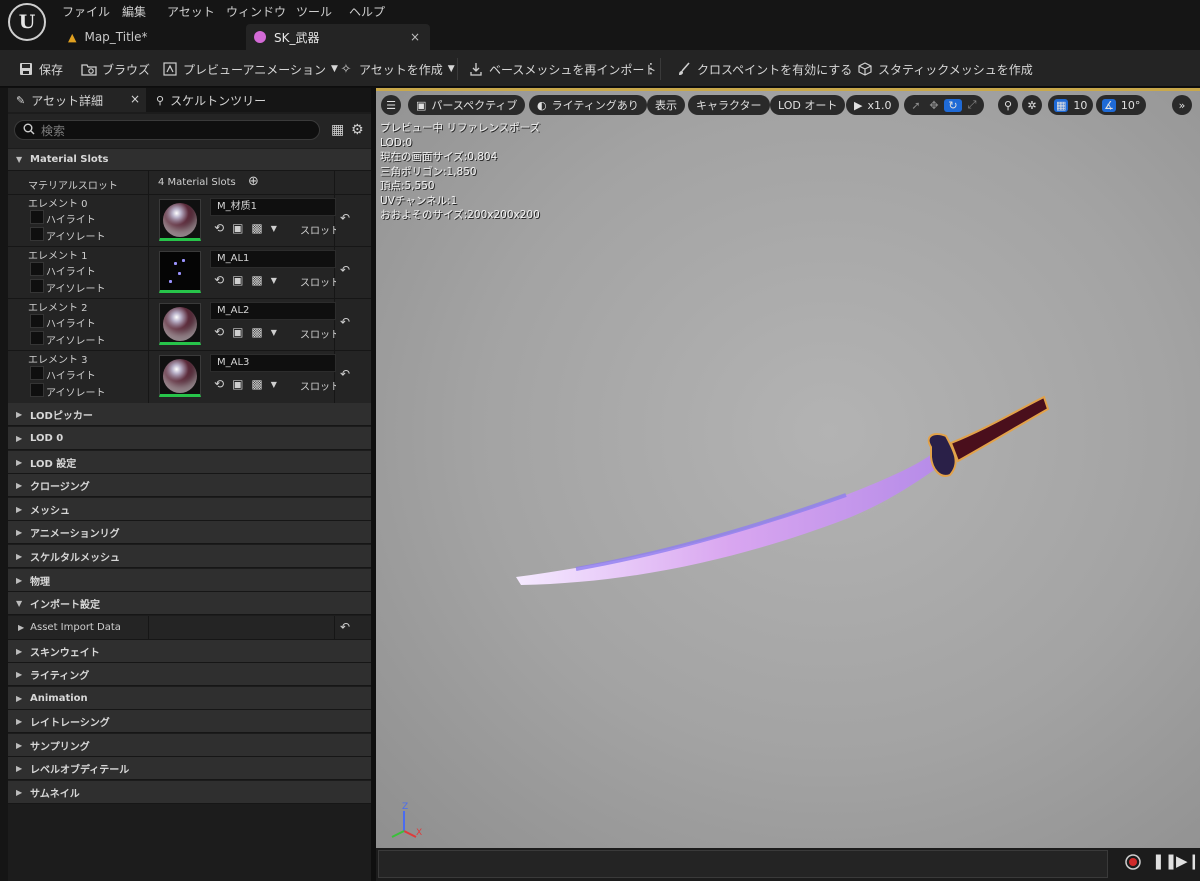 Image resolution: width=1200 pixels, height=881 pixels. Describe the element at coordinates (189, 792) in the screenshot. I see `category-thumbnail: ▶ サムネイル` at that location.